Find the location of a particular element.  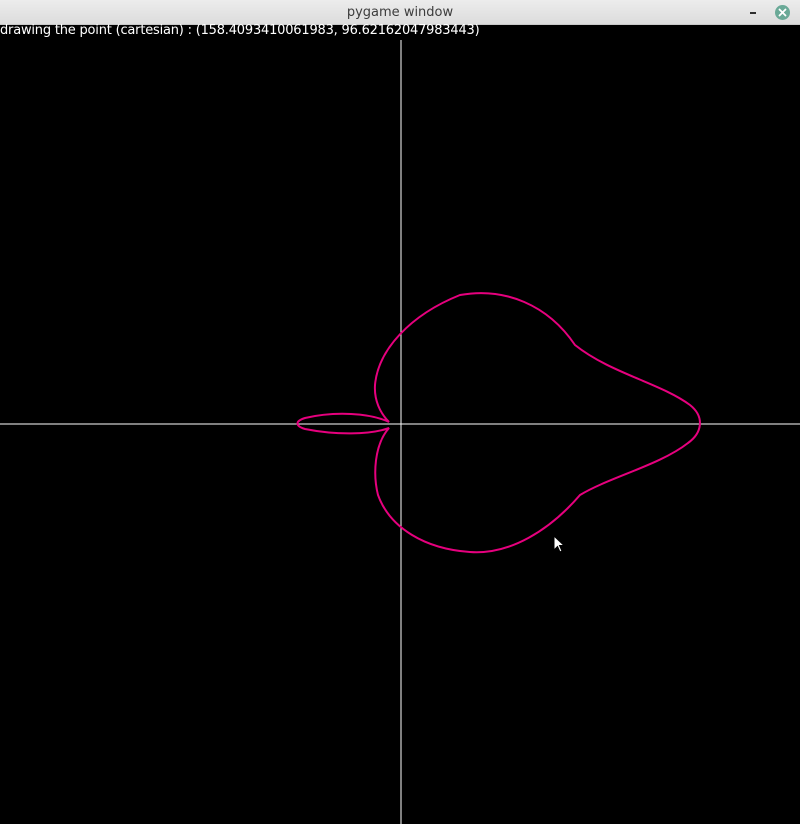

close-icon is located at coordinates (782, 12).